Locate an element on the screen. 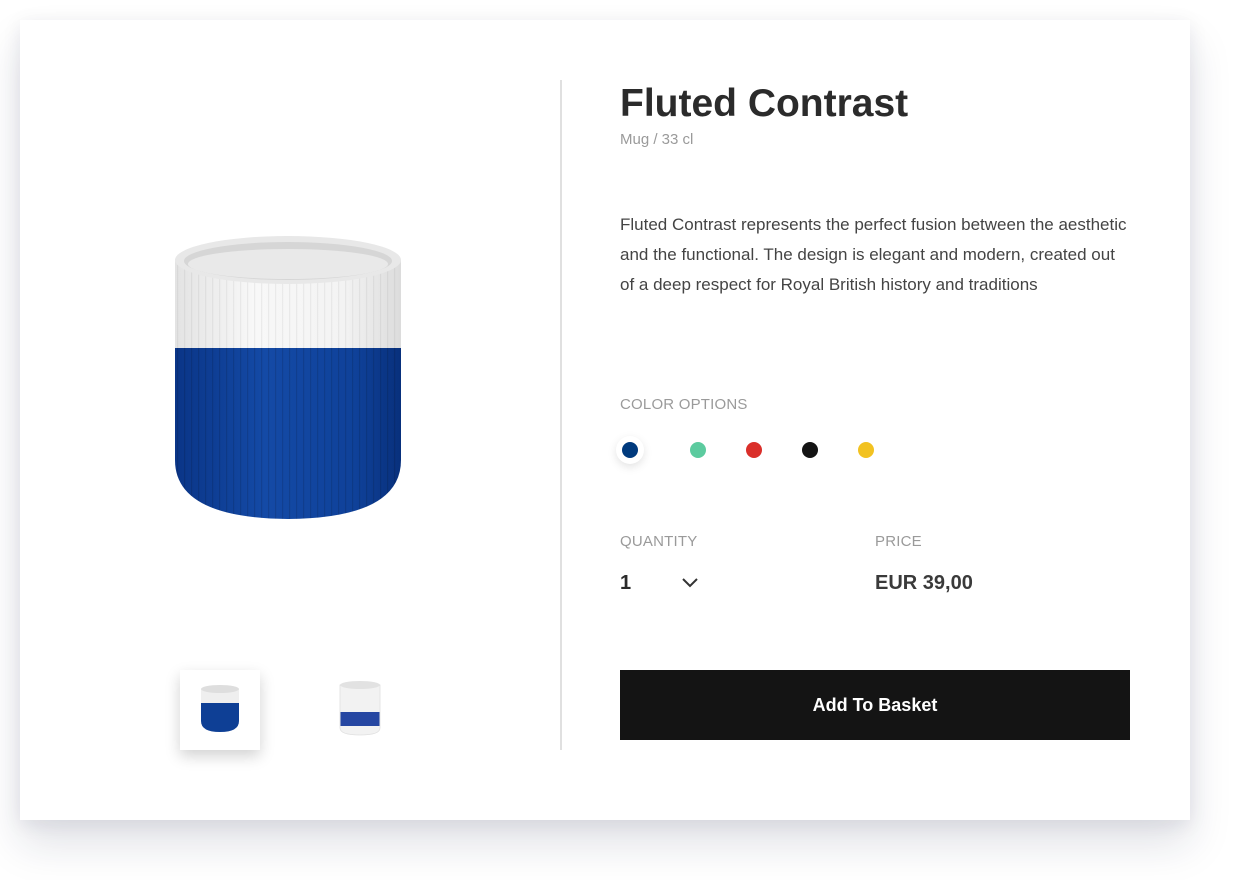  thumbnail-mug-white is located at coordinates (360, 710).